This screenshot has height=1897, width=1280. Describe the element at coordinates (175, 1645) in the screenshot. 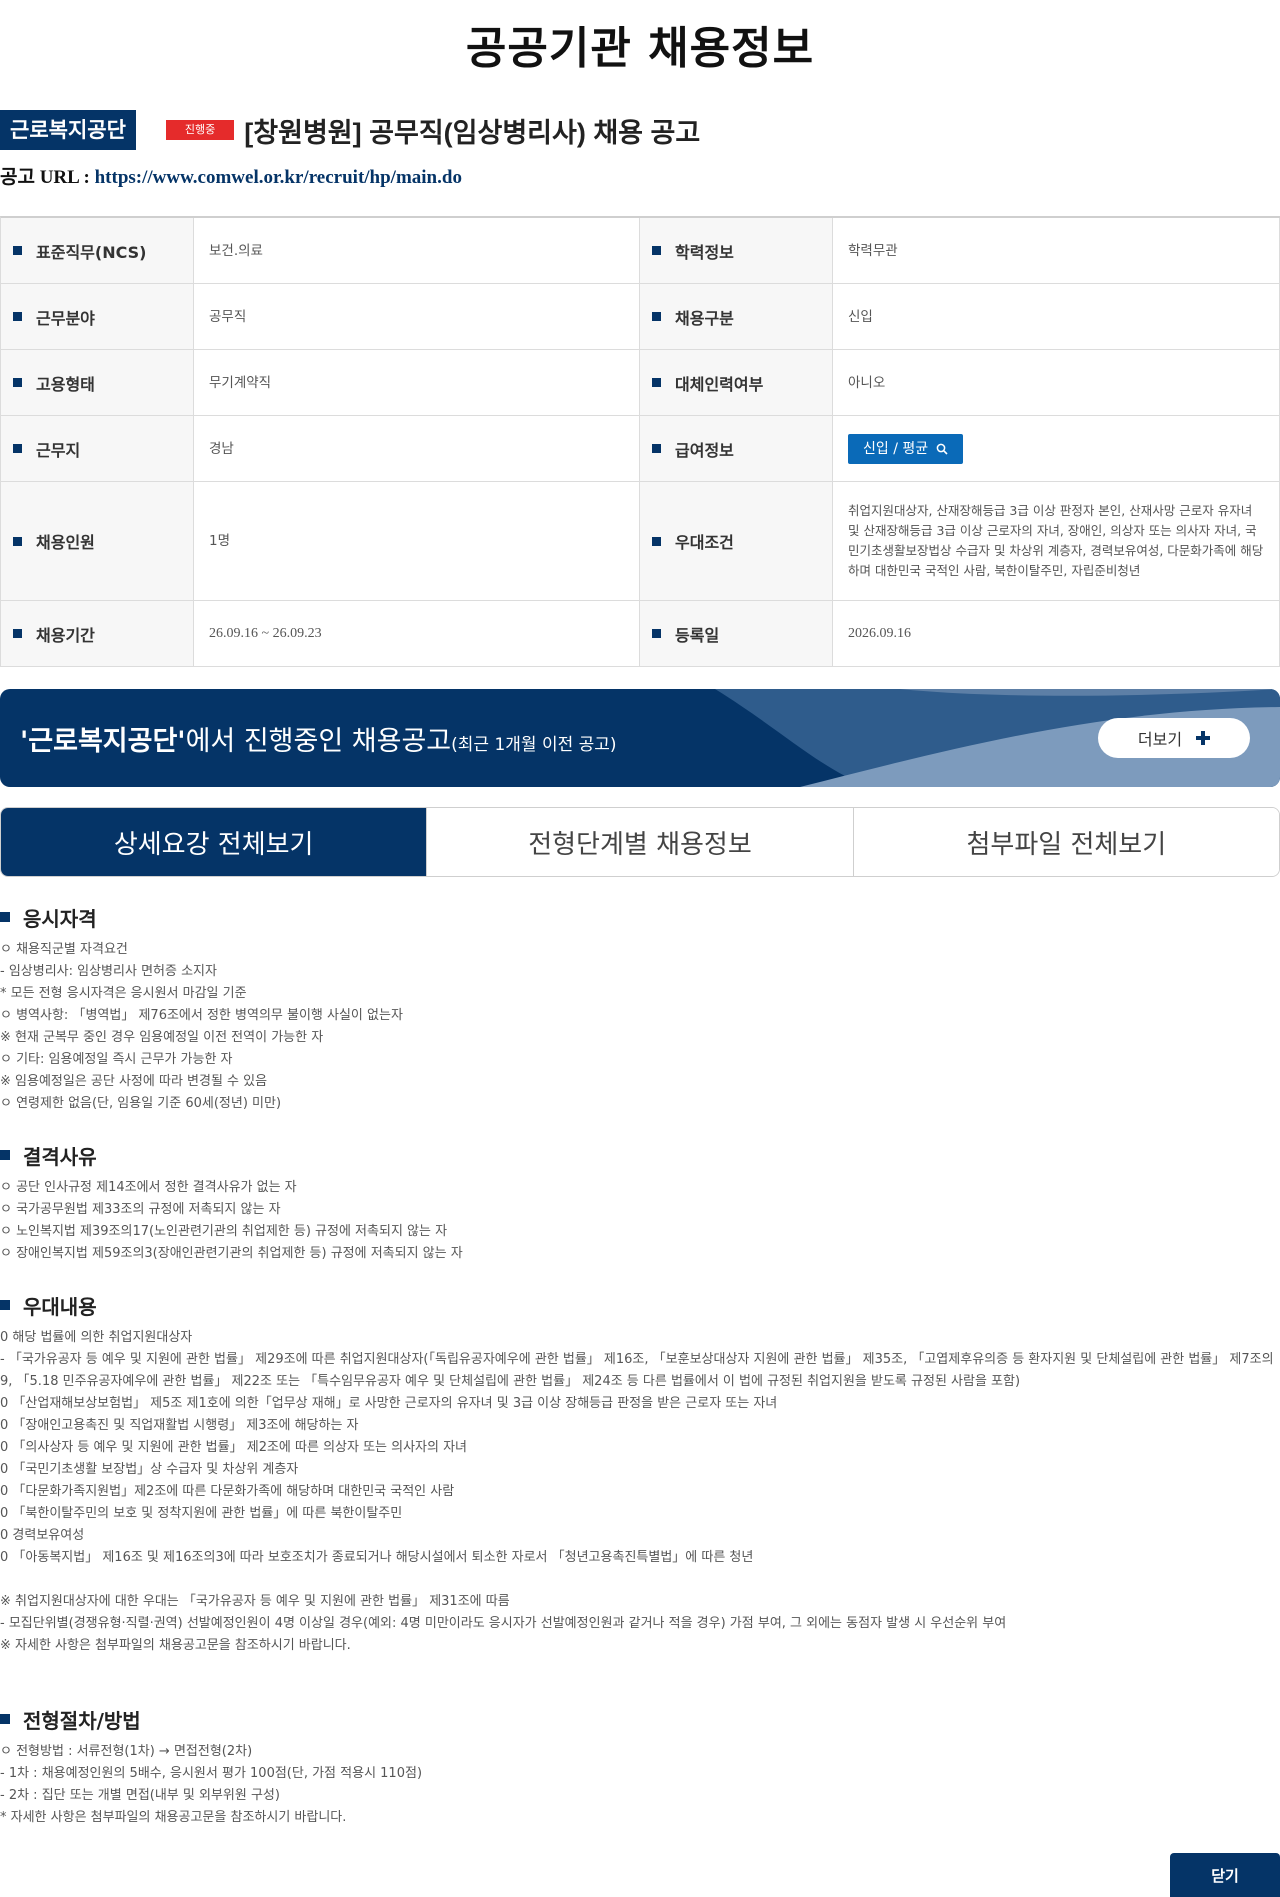

I see `section-line: ※ 자세한 사항은 첨부파일의 채용공고문을 참조하시기 바랍니다.` at that location.